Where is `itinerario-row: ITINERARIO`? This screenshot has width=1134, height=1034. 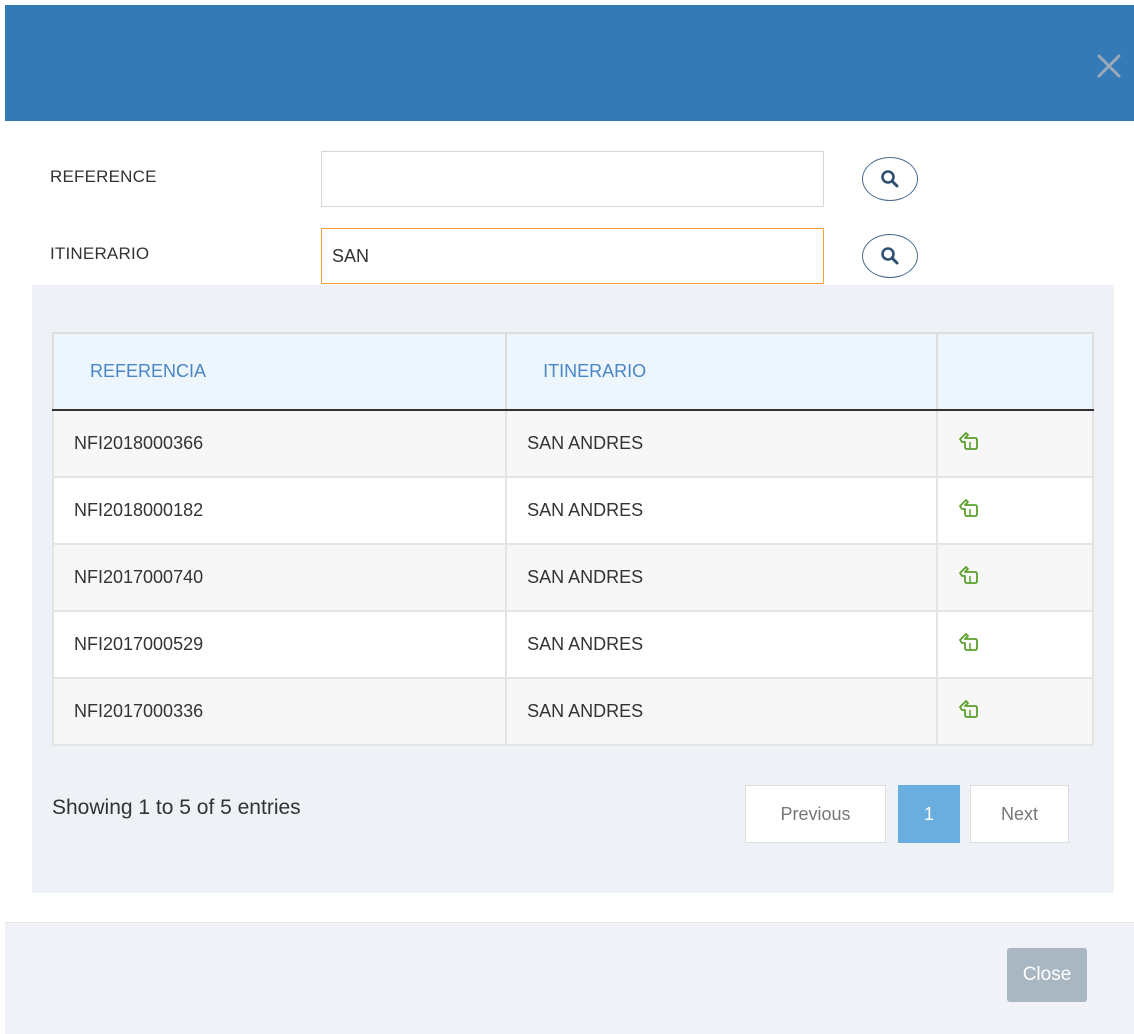
itinerario-row: ITINERARIO is located at coordinates (500, 256).